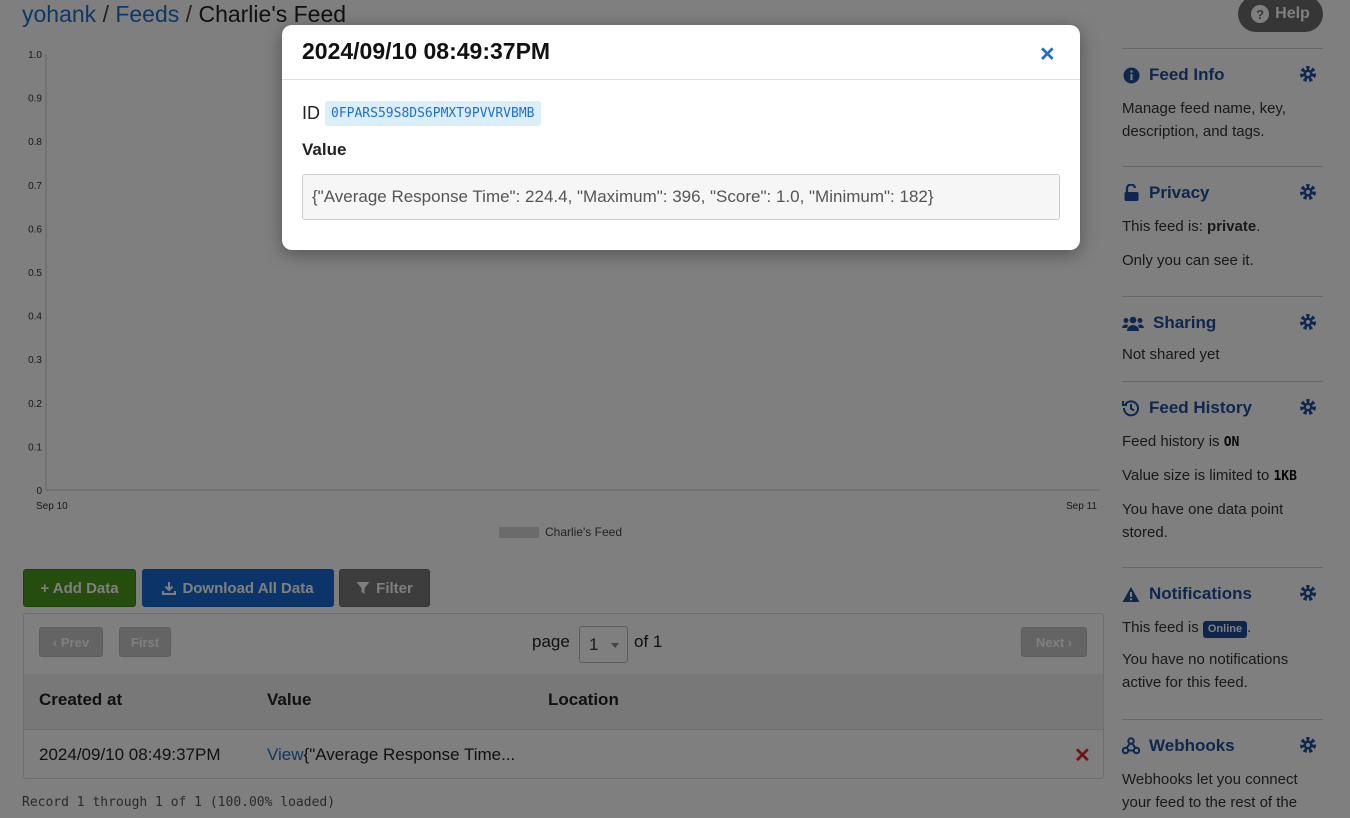 Image resolution: width=1350 pixels, height=819 pixels. I want to click on modal-id-label: ID, so click(311, 113).